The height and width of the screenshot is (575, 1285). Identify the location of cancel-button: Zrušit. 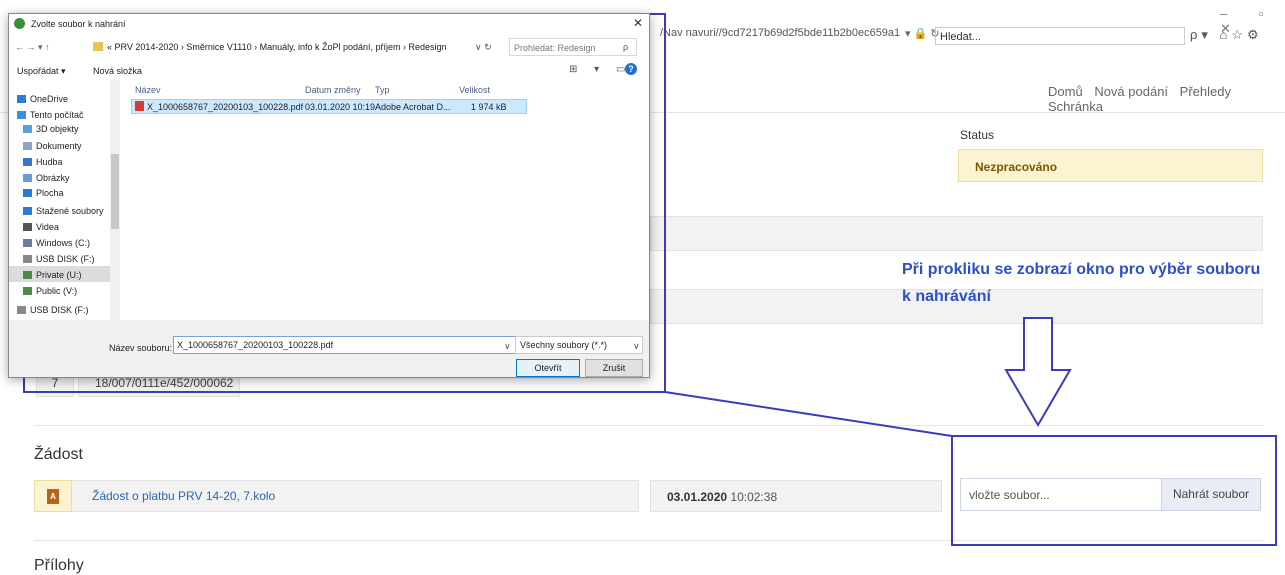
(614, 368).